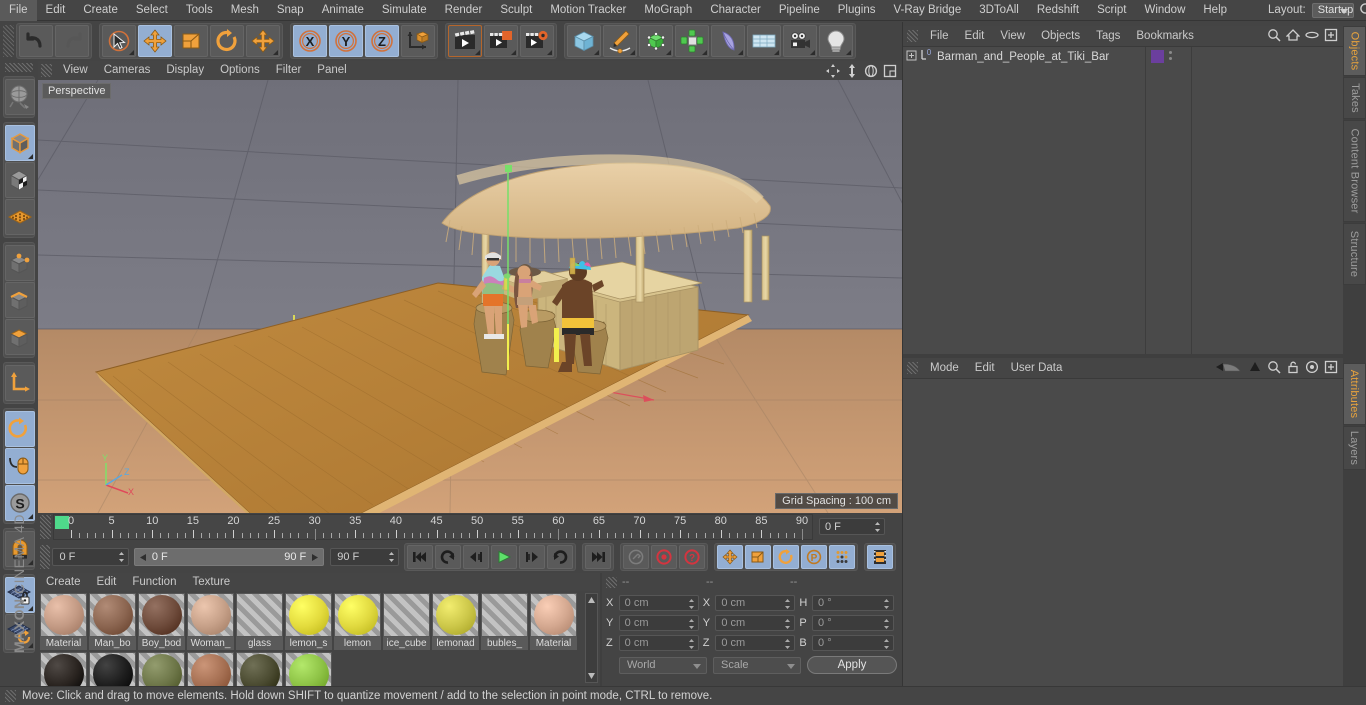 This screenshot has width=1366, height=705. I want to click on scene-floor-button, so click(764, 41).